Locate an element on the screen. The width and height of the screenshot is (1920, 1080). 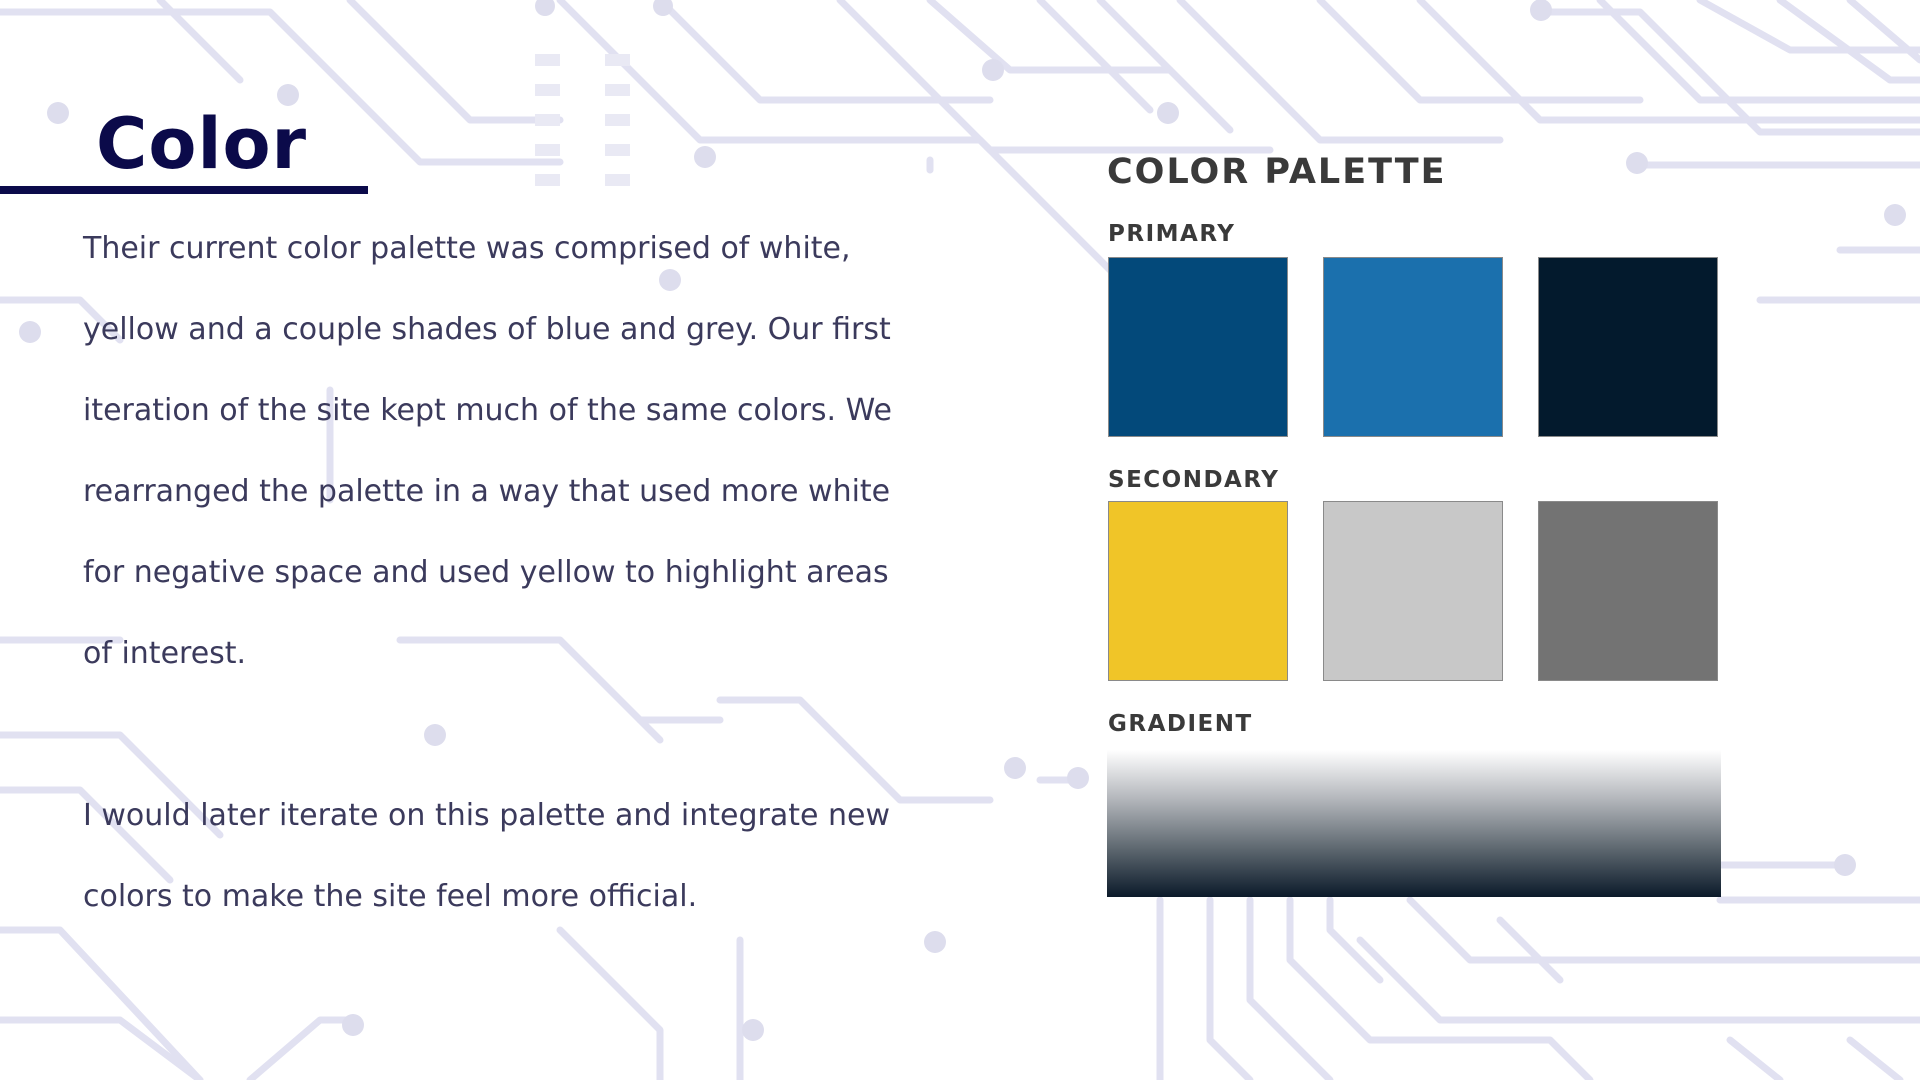
palette-heading: COLOR PALETTE is located at coordinates (1277, 172).